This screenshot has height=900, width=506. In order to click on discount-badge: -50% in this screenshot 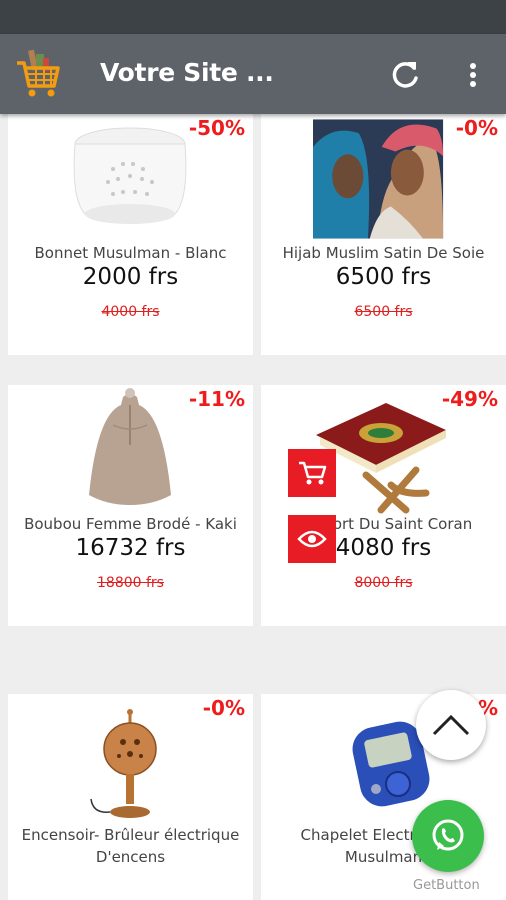, I will do `click(216, 128)`.